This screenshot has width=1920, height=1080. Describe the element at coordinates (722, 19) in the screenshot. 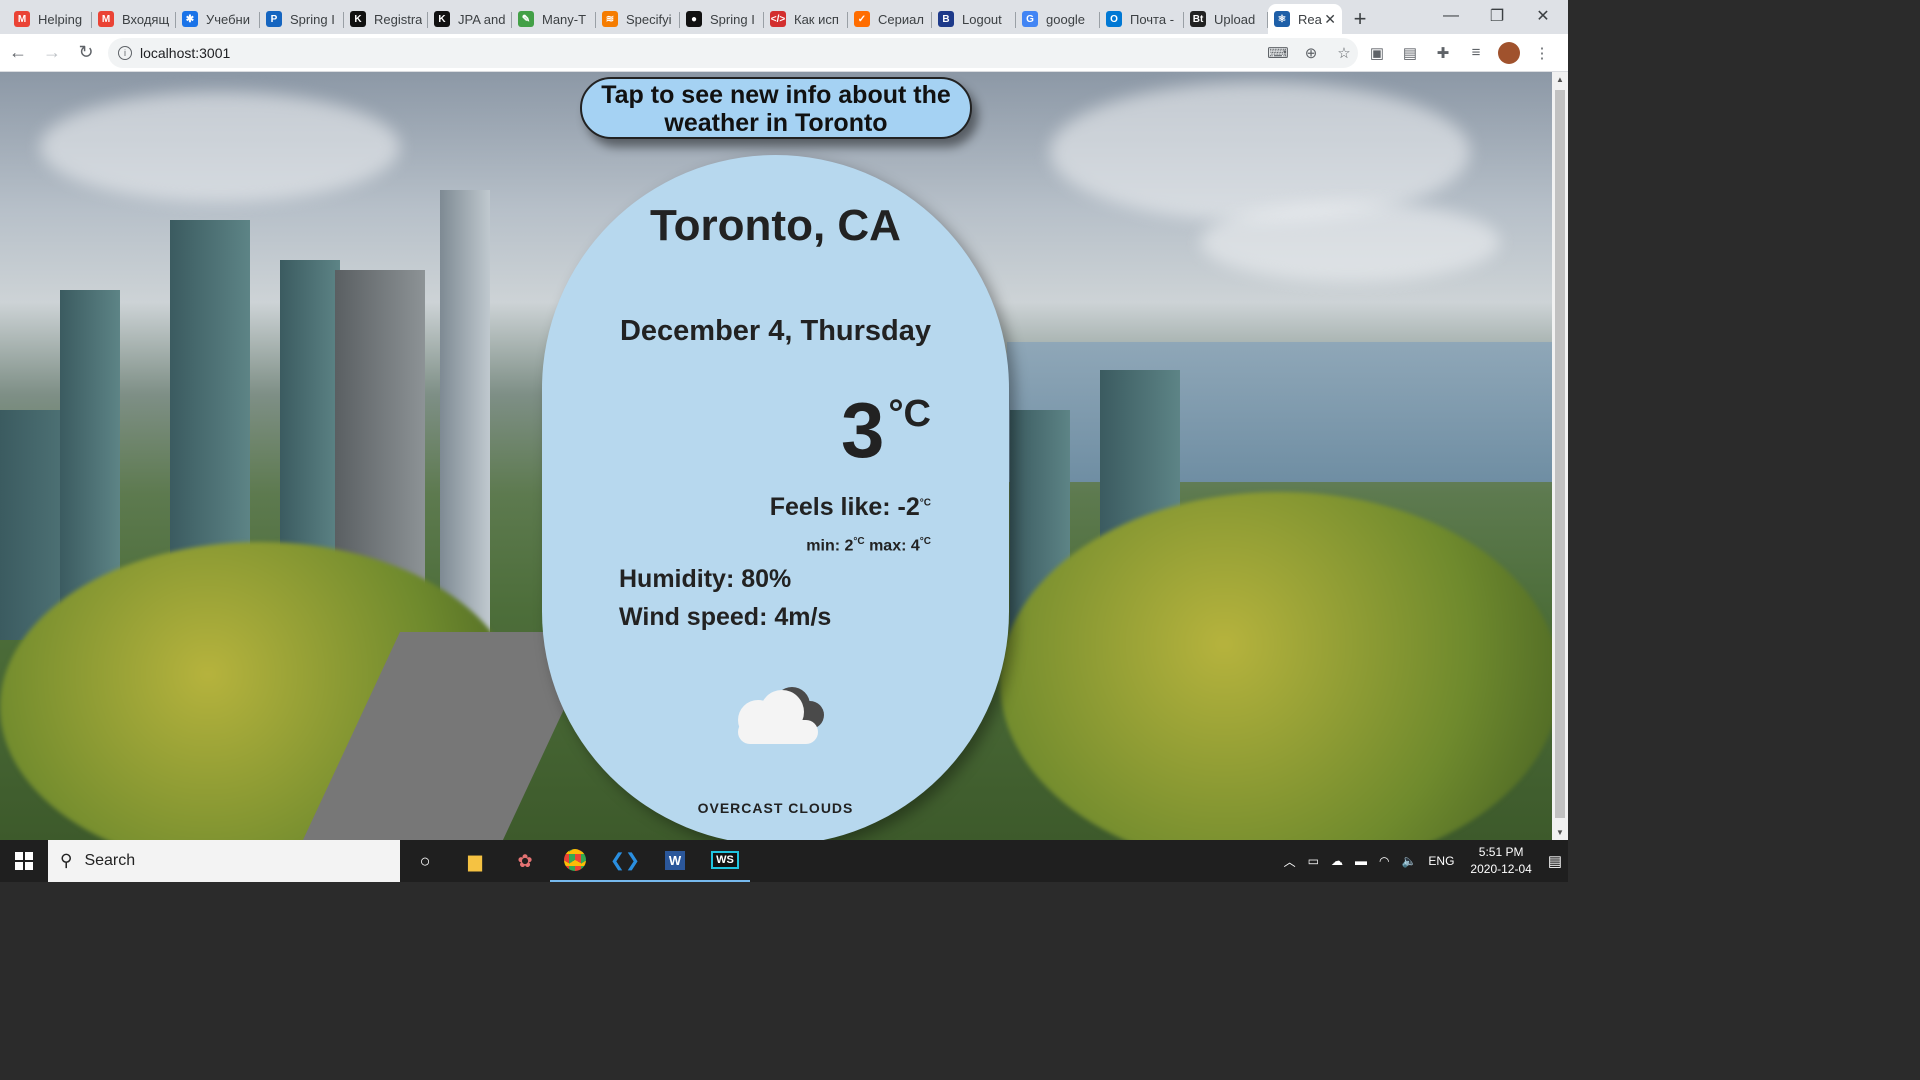

I see `browser-tab: ● Spring I` at that location.